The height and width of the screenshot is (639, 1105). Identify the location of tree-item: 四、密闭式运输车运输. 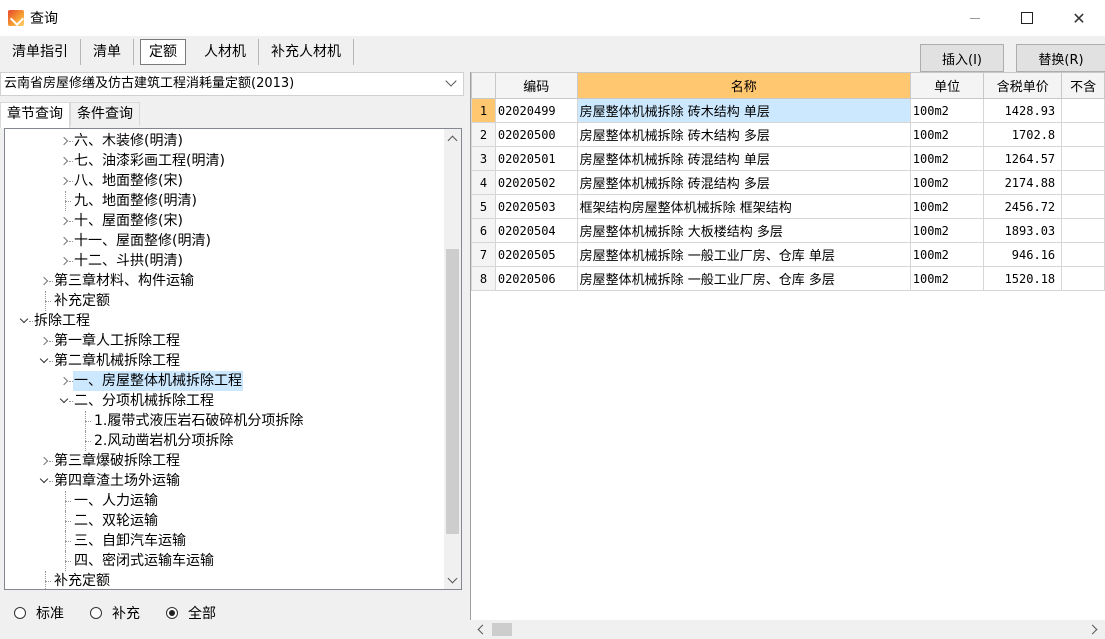
(225, 561).